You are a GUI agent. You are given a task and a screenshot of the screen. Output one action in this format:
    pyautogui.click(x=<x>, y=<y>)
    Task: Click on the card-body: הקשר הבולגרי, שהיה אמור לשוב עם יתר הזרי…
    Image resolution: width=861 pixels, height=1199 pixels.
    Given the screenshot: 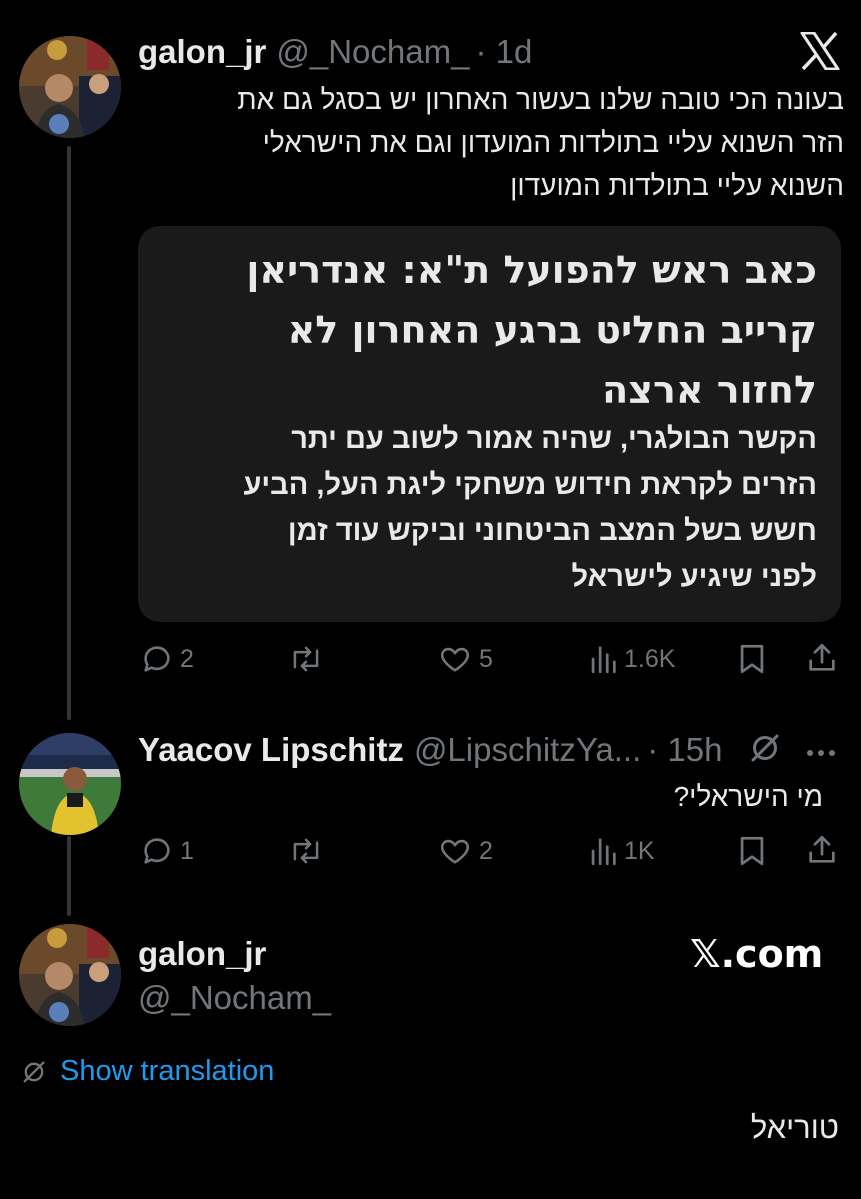 What is the action you would take?
    pyautogui.click(x=487, y=508)
    